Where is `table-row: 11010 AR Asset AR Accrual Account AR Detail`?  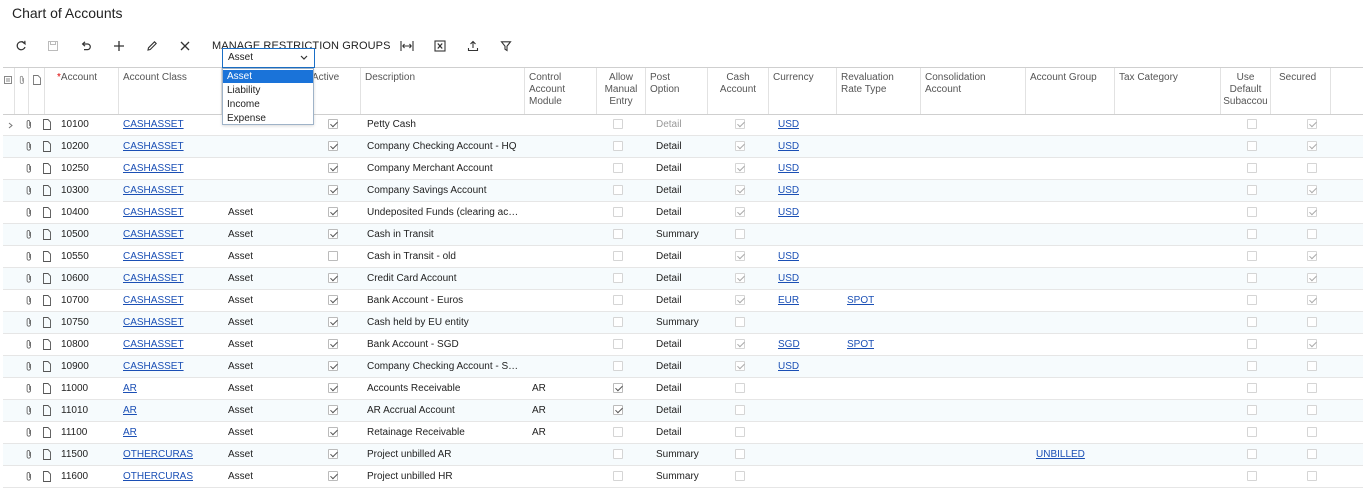
table-row: 11010 AR Asset AR Accrual Account AR Detail is located at coordinates (683, 411).